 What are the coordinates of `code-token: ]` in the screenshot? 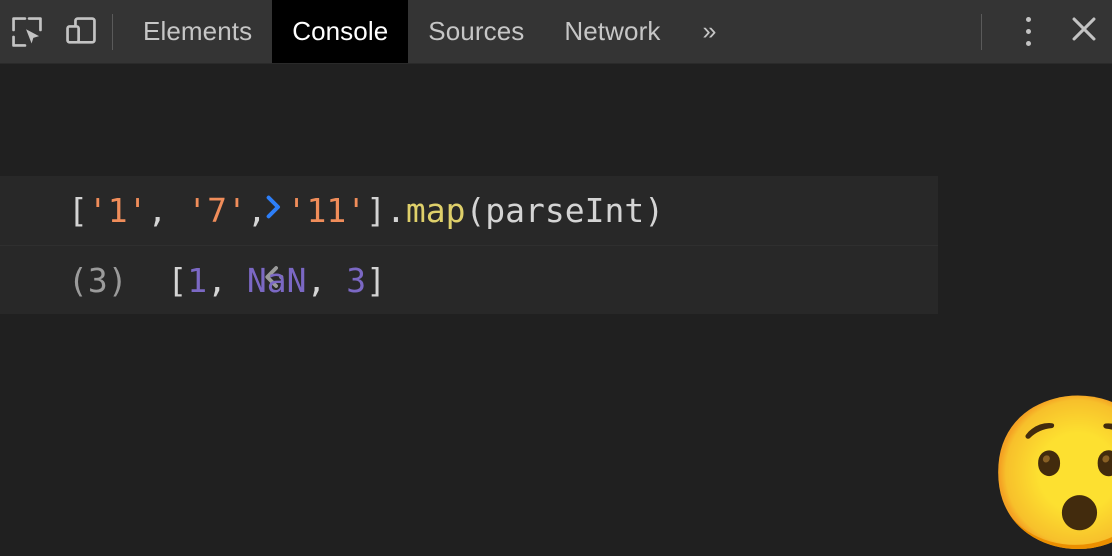 It's located at (376, 280).